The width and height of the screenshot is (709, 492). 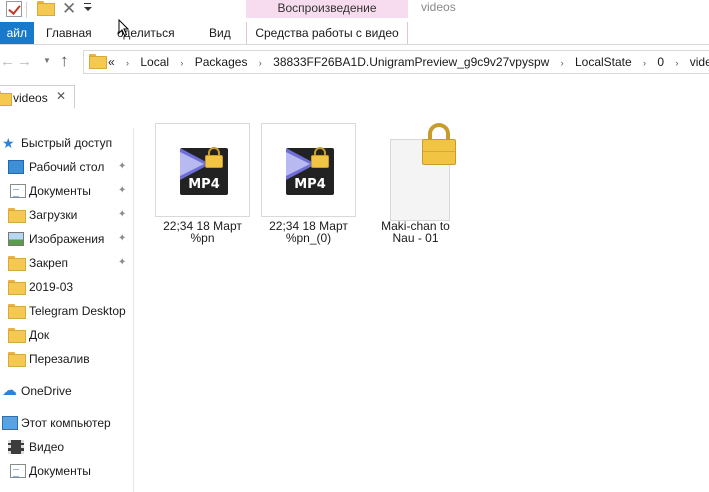 I want to click on sidebar-item-label: Быстрый доступ, so click(x=67, y=143).